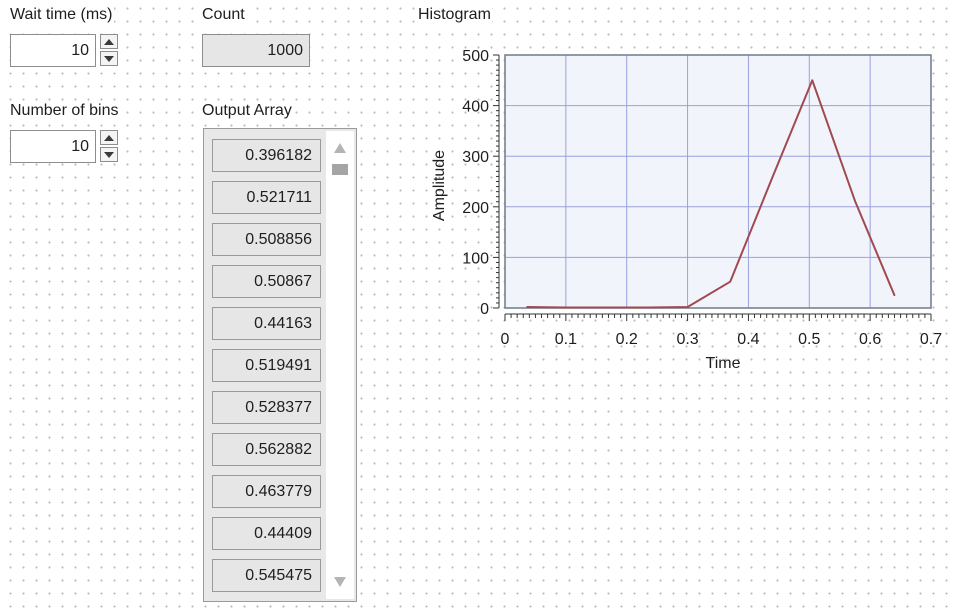 The image size is (955, 614). What do you see at coordinates (809, 339) in the screenshot?
I see `x-tick-label: 0.5` at bounding box center [809, 339].